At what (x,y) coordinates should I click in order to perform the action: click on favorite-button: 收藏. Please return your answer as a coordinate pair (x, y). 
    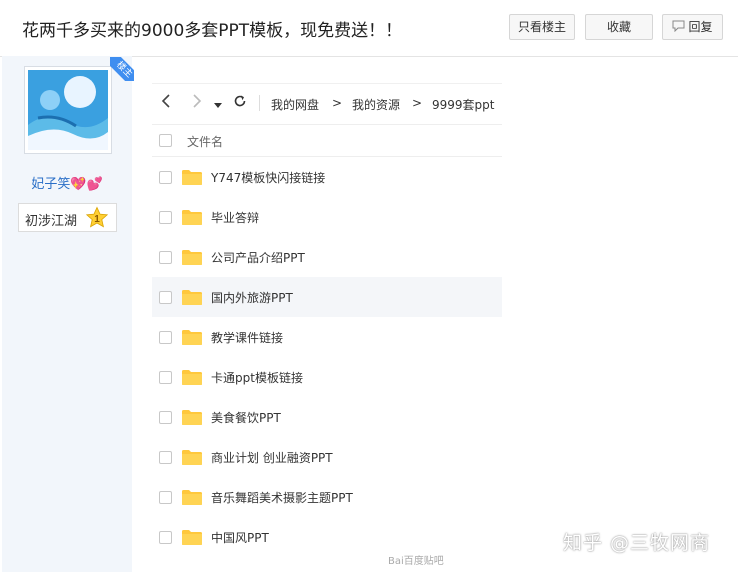
    Looking at the image, I should click on (619, 27).